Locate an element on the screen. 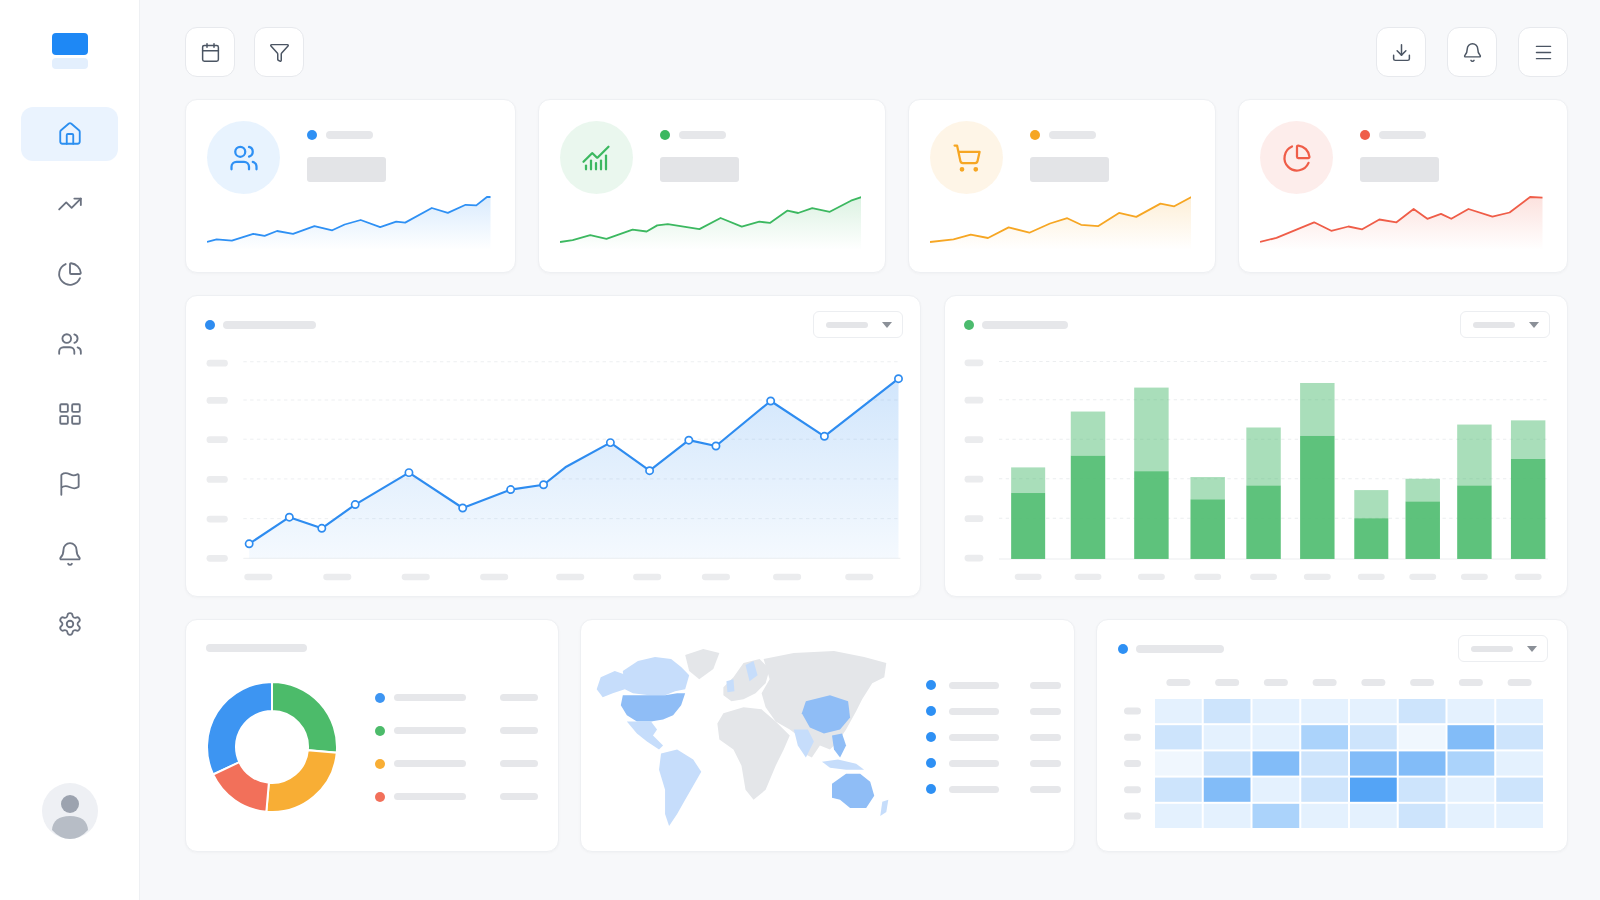  calendar-button is located at coordinates (210, 52).